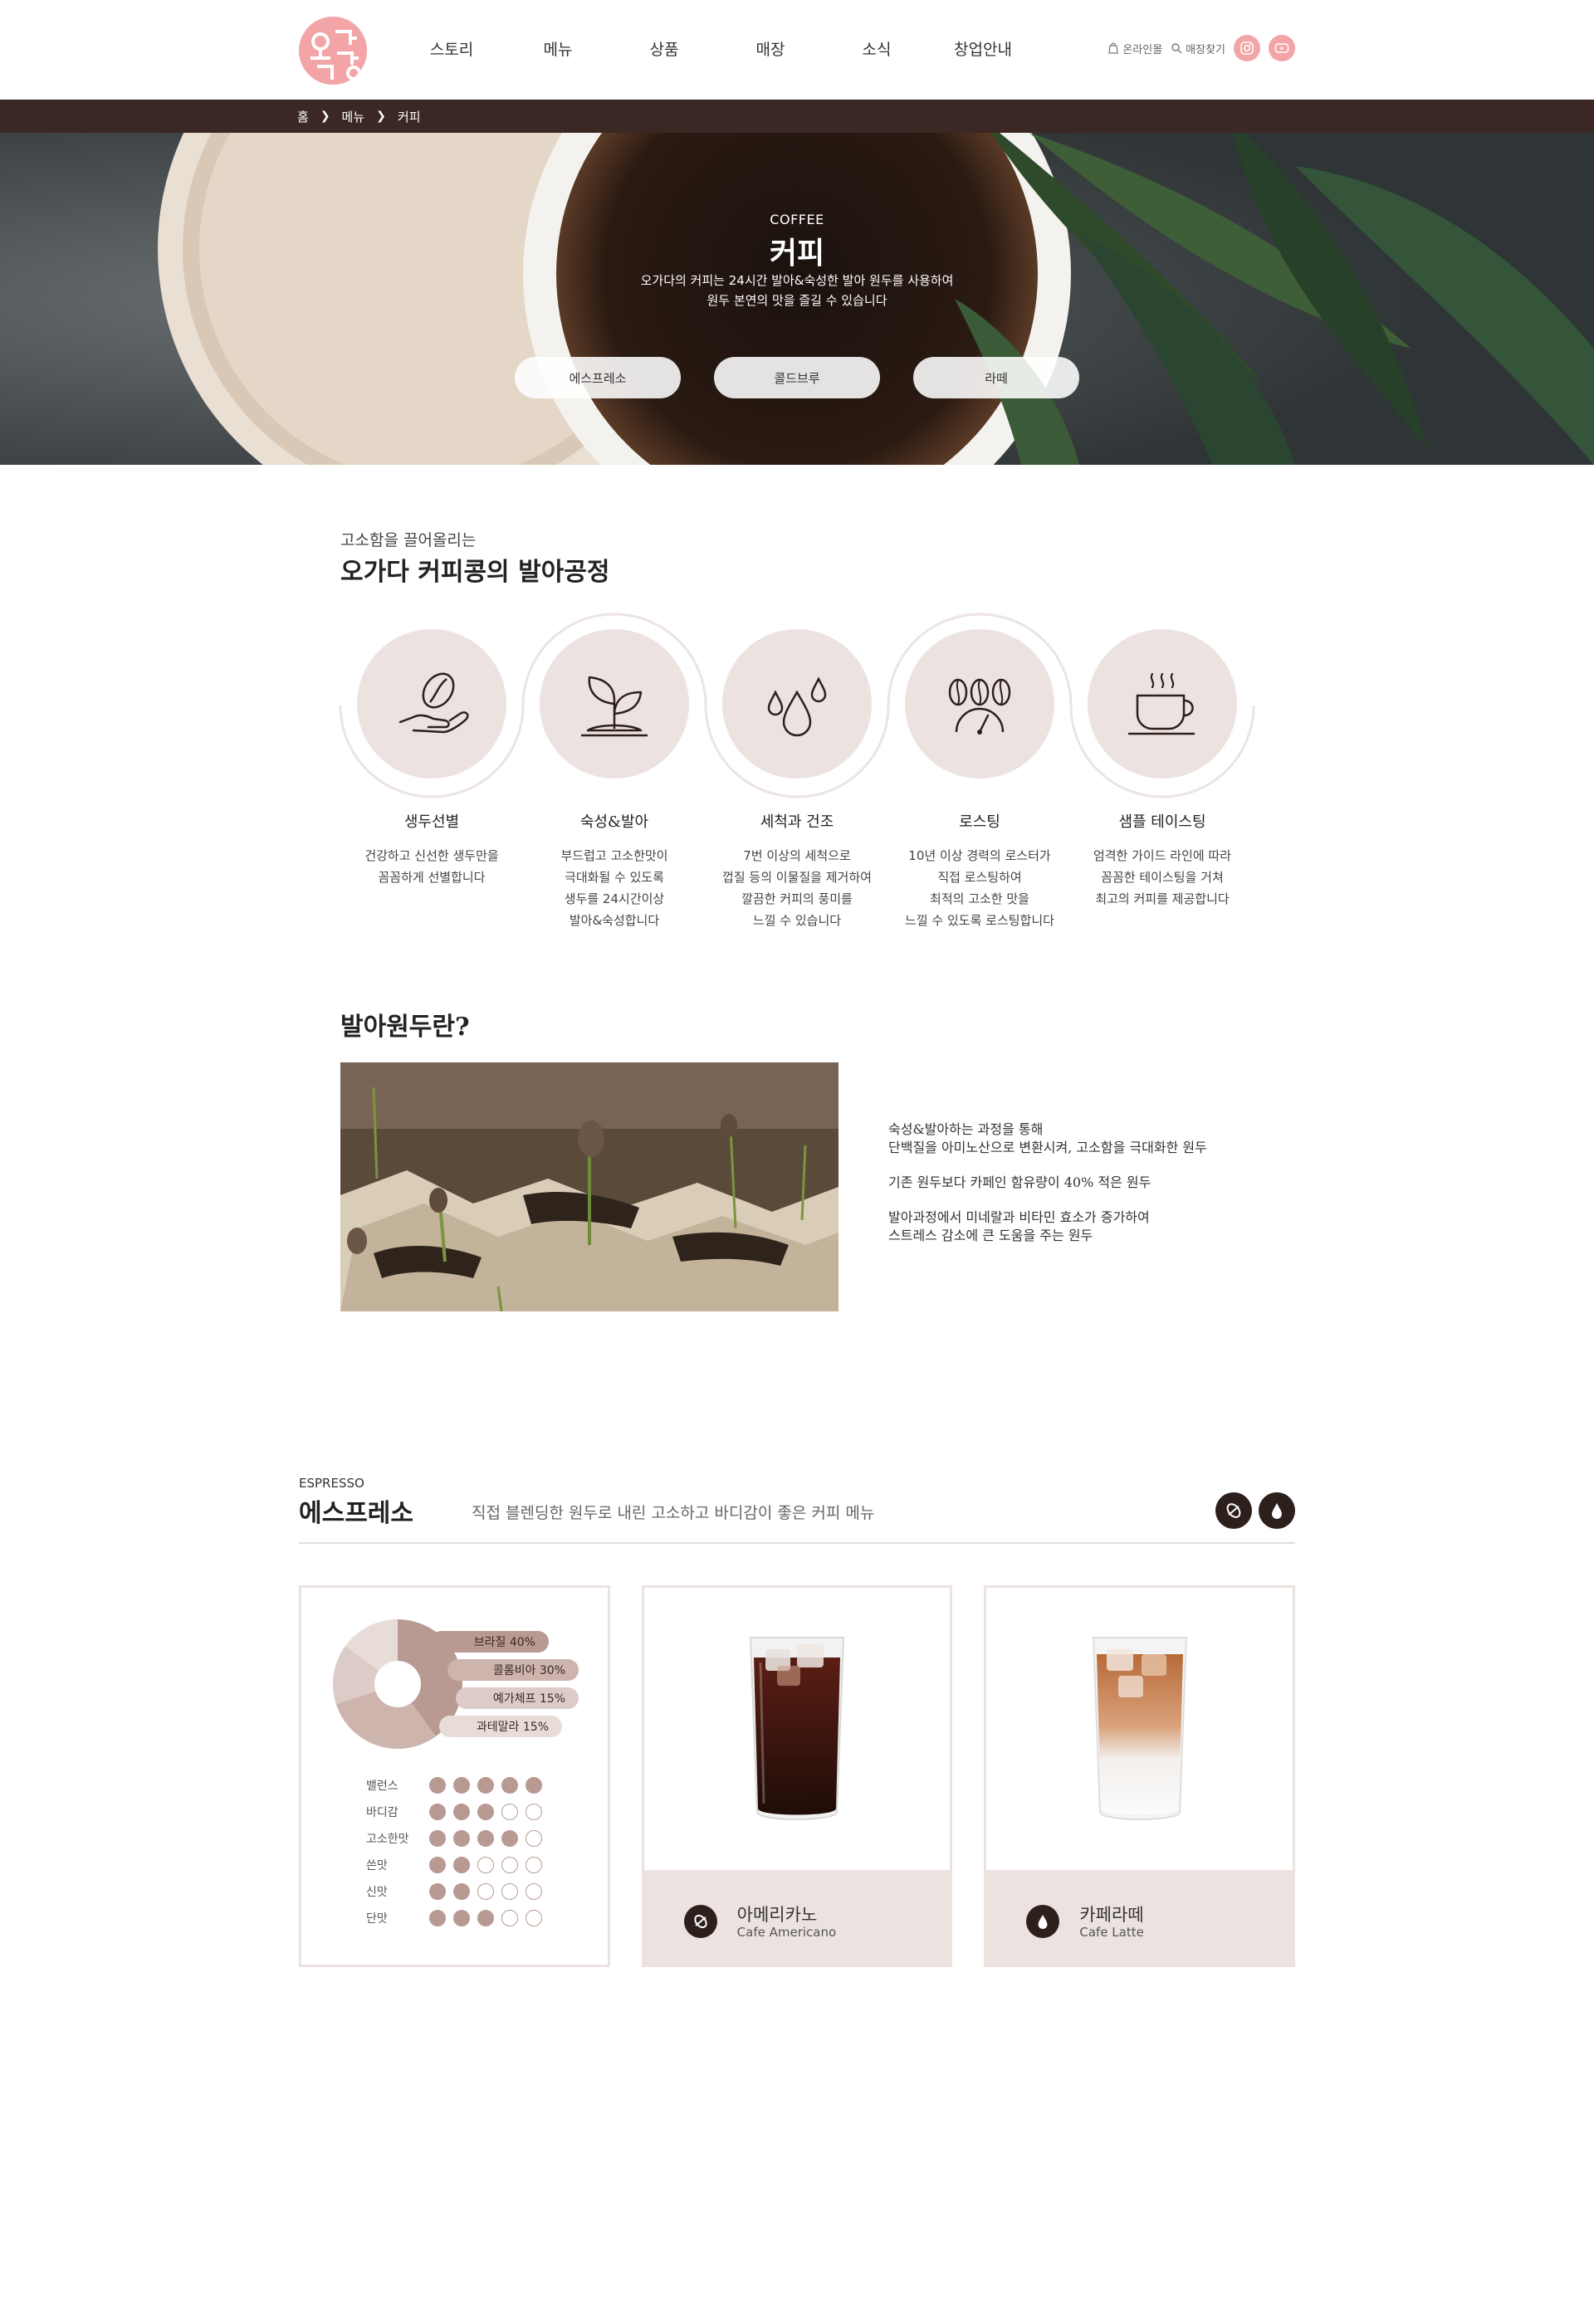 Image resolution: width=1594 pixels, height=2324 pixels. What do you see at coordinates (377, 1866) in the screenshot?
I see `taste-label: 쓴맛` at bounding box center [377, 1866].